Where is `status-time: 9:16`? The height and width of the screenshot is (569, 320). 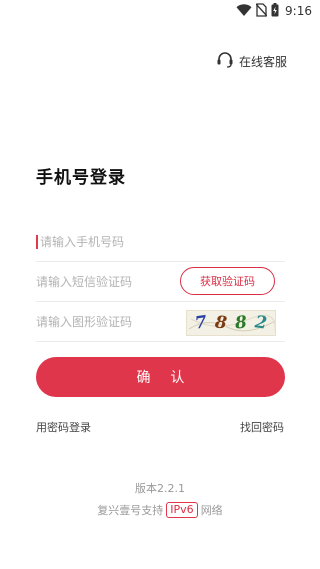
status-time: 9:16 is located at coordinates (298, 11).